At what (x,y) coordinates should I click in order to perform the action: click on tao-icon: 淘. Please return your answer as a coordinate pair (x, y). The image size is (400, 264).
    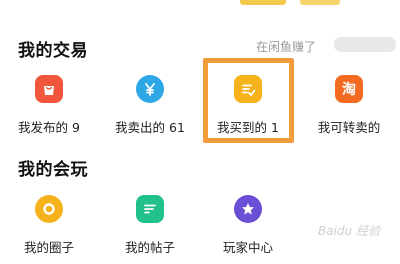
    Looking at the image, I should click on (349, 89).